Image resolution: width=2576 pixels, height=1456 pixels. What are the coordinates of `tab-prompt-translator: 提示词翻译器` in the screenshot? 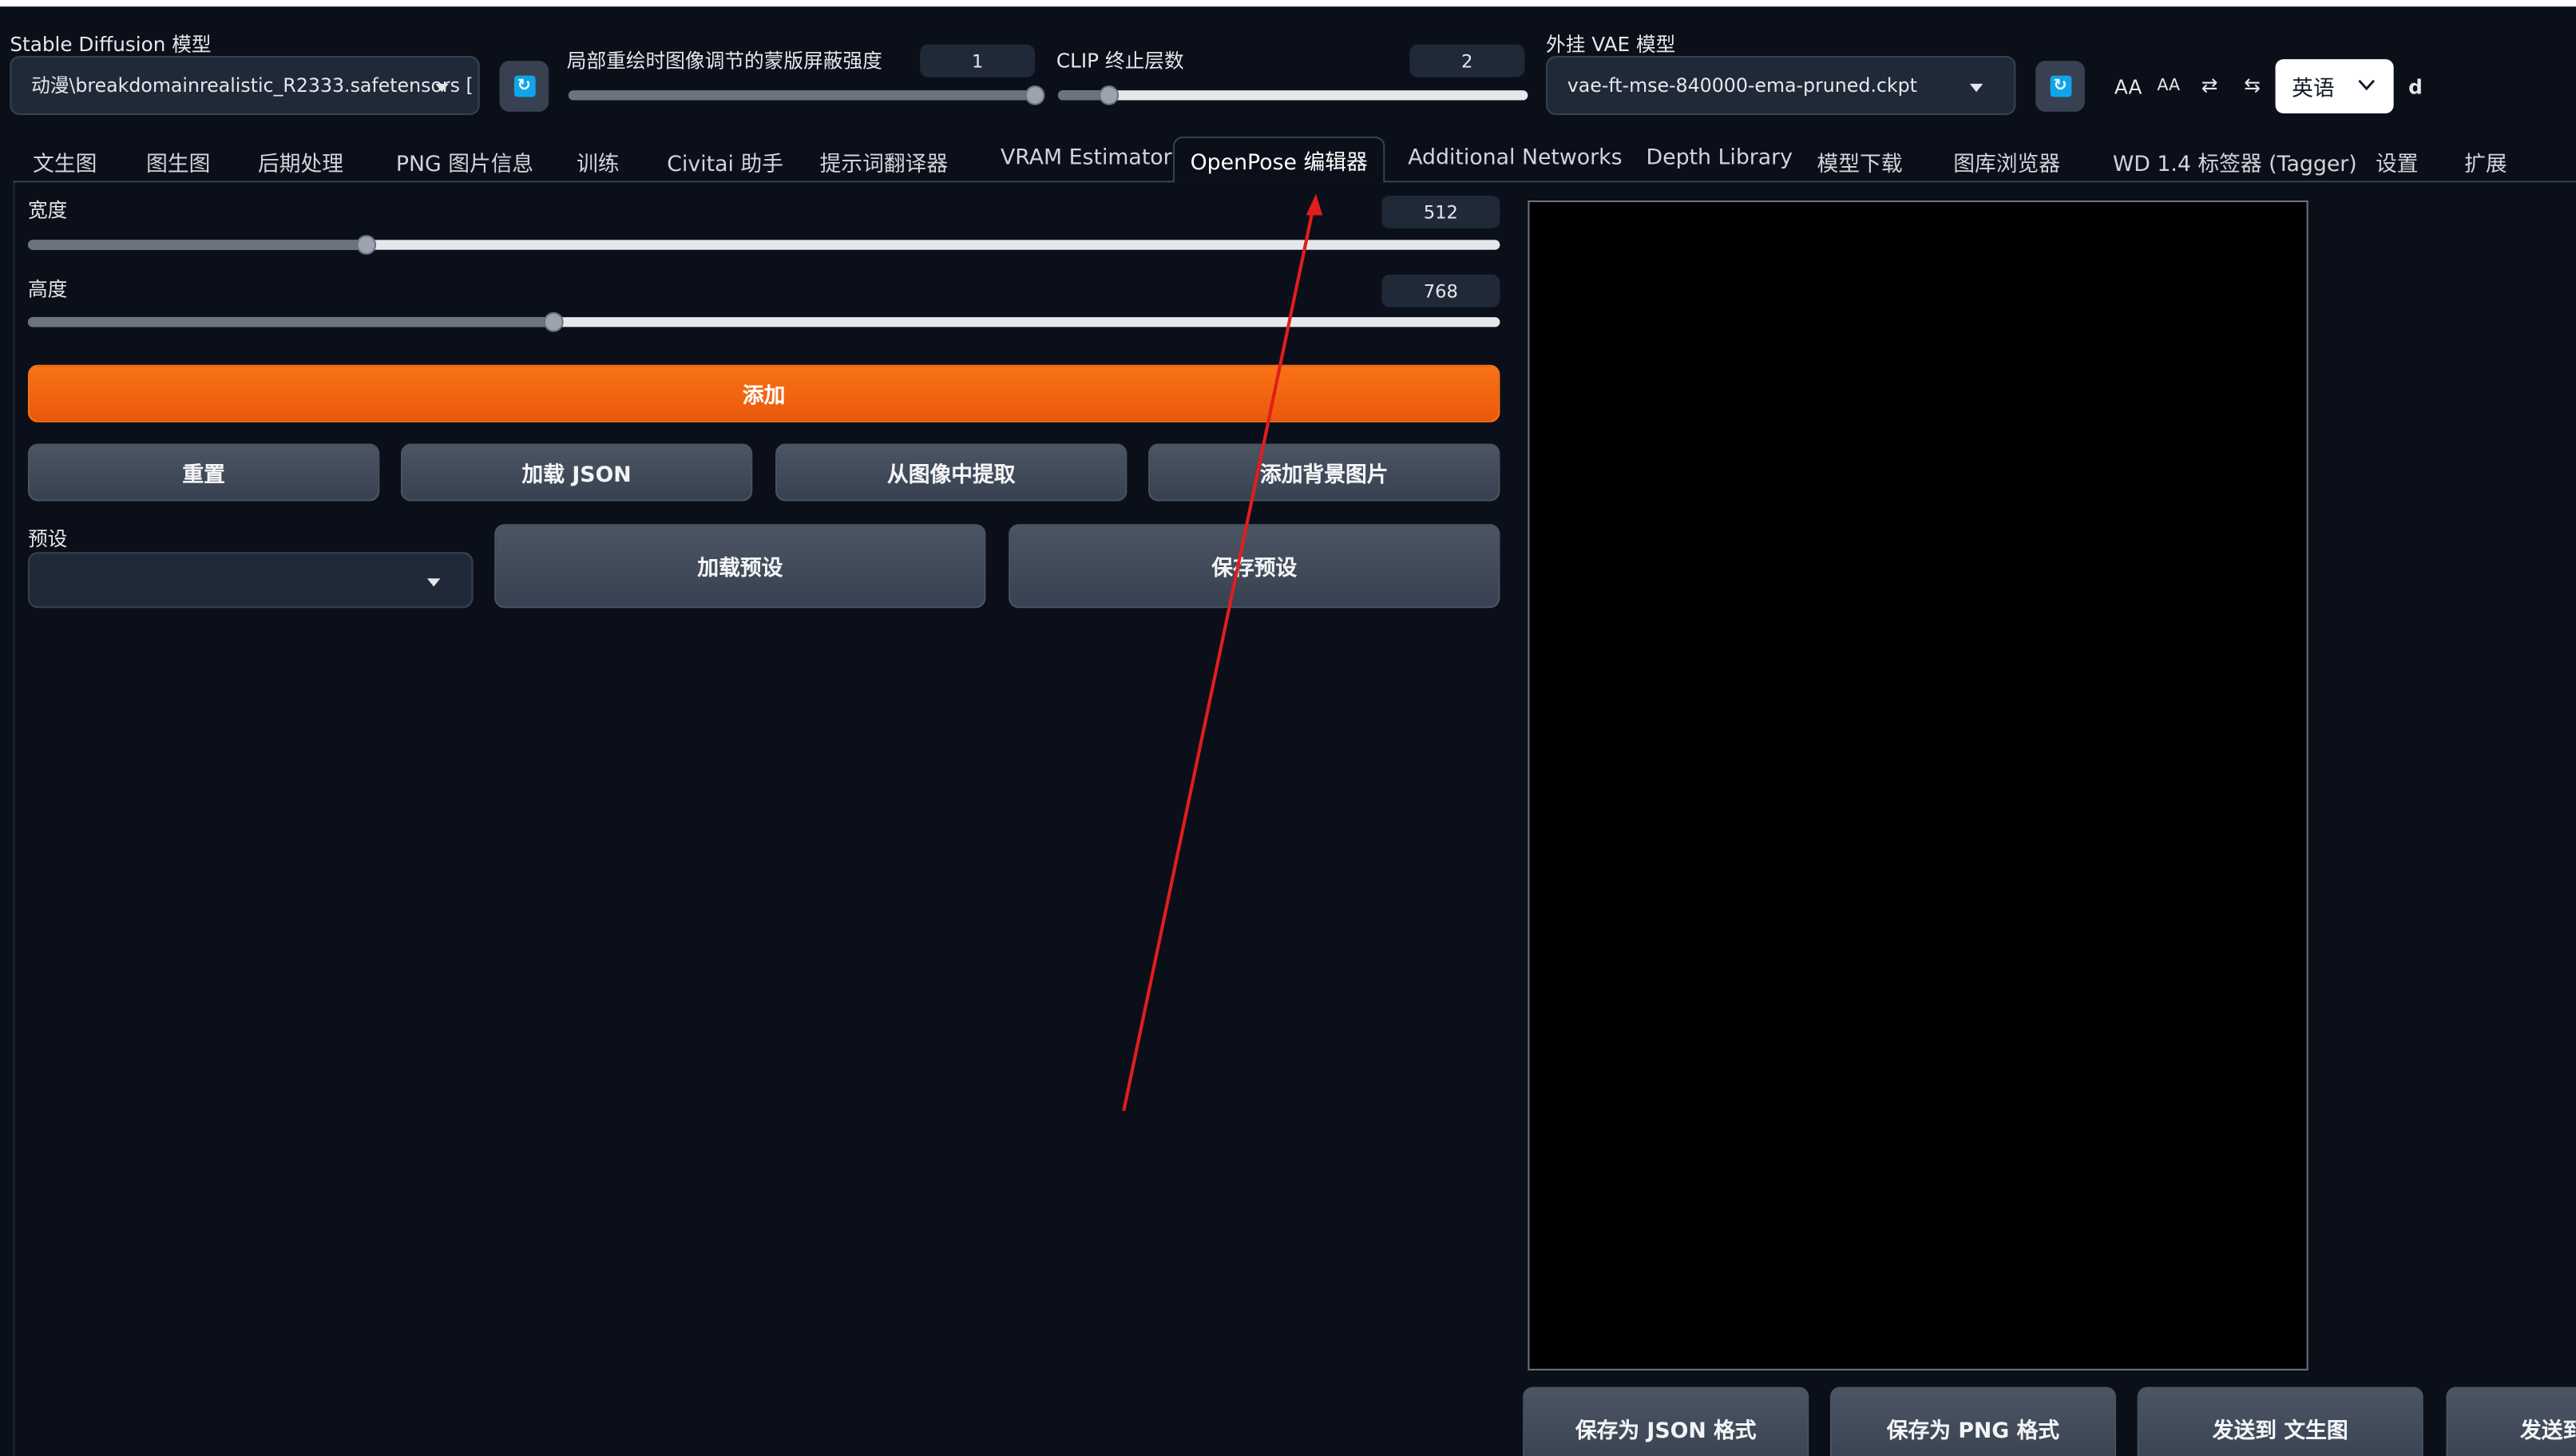 It's located at (885, 161).